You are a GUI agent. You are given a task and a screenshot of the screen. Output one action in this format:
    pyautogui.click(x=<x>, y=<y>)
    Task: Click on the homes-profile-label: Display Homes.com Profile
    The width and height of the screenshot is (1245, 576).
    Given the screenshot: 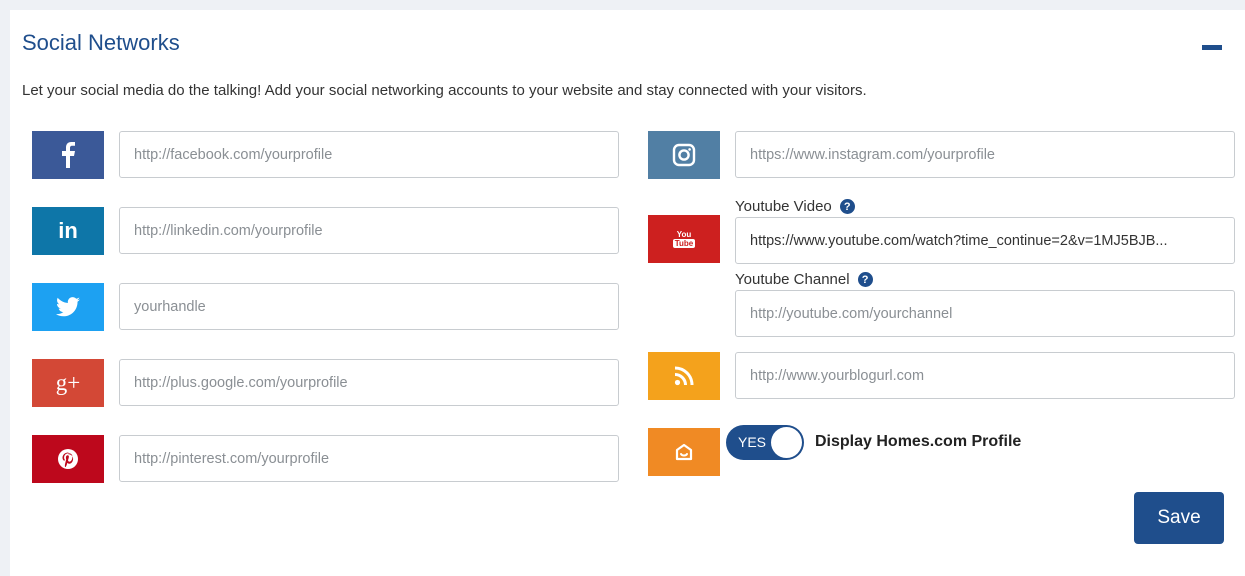 What is the action you would take?
    pyautogui.click(x=918, y=441)
    